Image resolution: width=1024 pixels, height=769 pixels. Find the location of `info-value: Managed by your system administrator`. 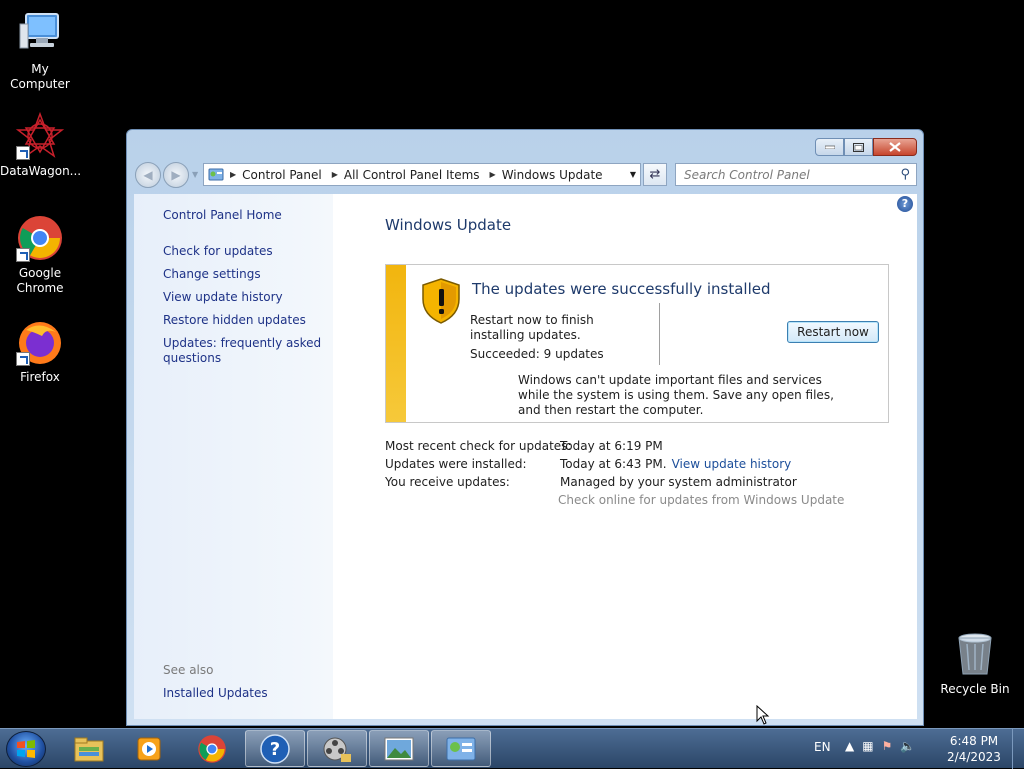

info-value: Managed by your system administrator is located at coordinates (678, 482).